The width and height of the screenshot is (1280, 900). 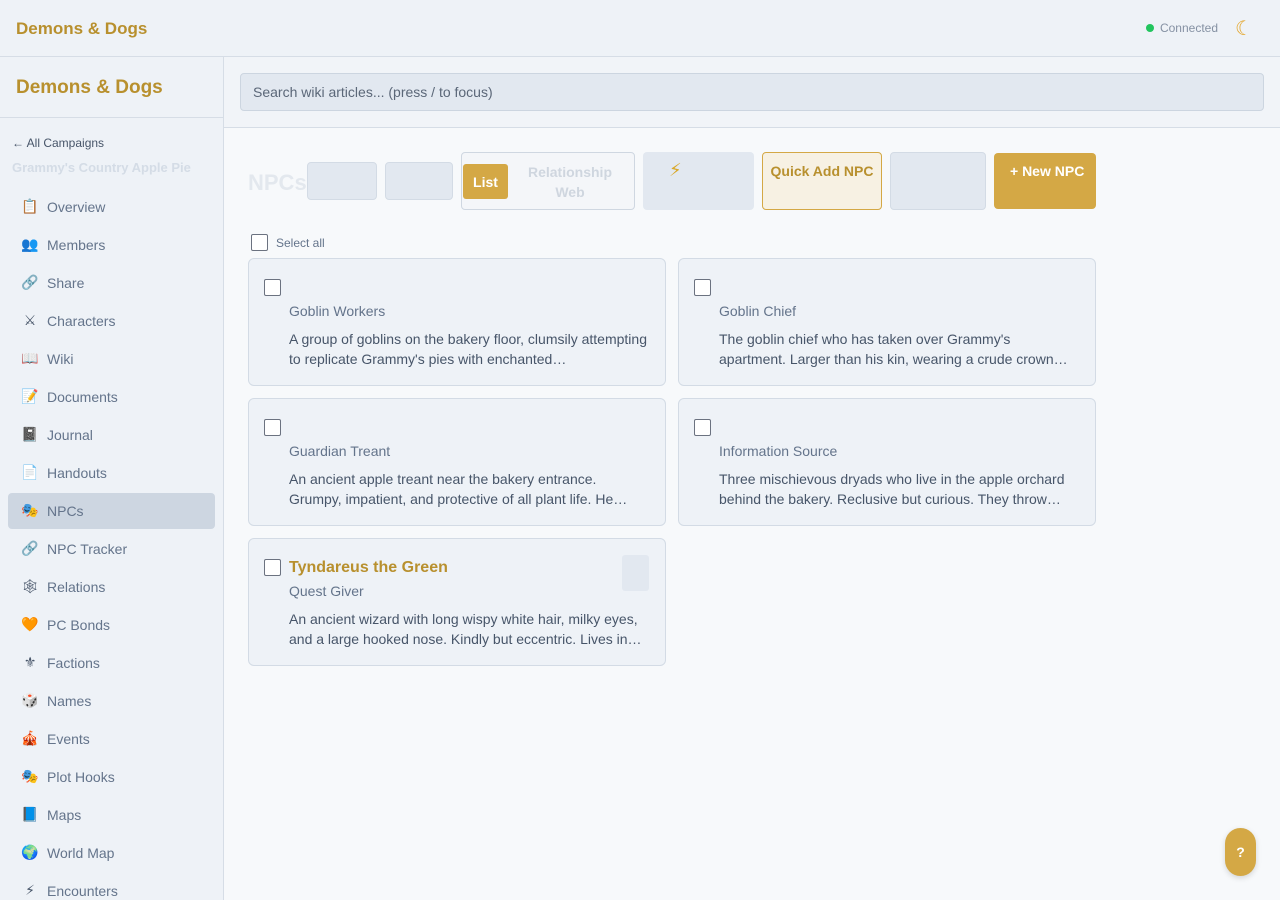 What do you see at coordinates (76, 207) in the screenshot?
I see `sidebar-item-label: Overview` at bounding box center [76, 207].